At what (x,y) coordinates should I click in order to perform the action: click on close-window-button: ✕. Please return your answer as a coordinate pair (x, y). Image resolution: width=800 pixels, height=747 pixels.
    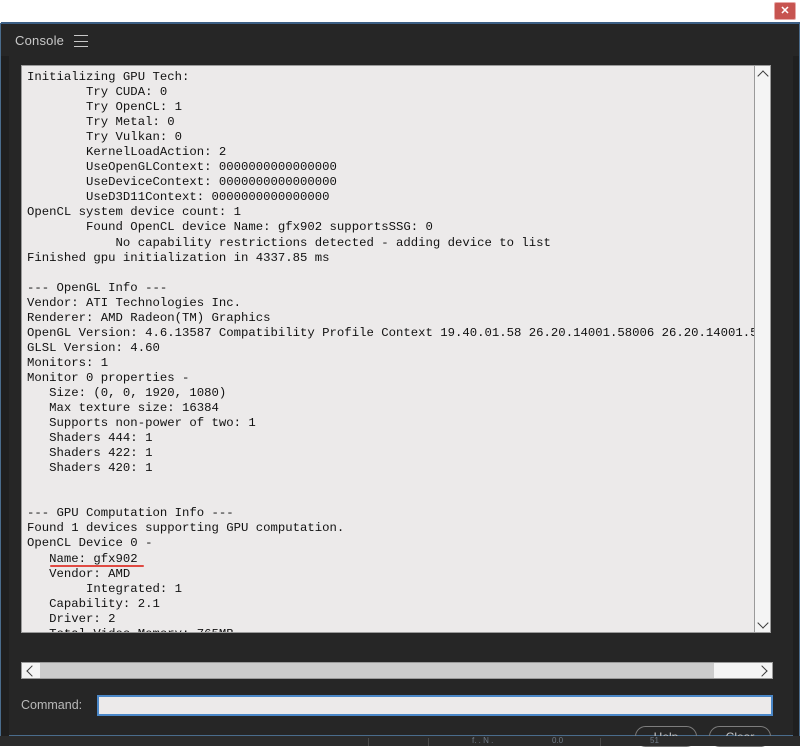
    Looking at the image, I should click on (785, 11).